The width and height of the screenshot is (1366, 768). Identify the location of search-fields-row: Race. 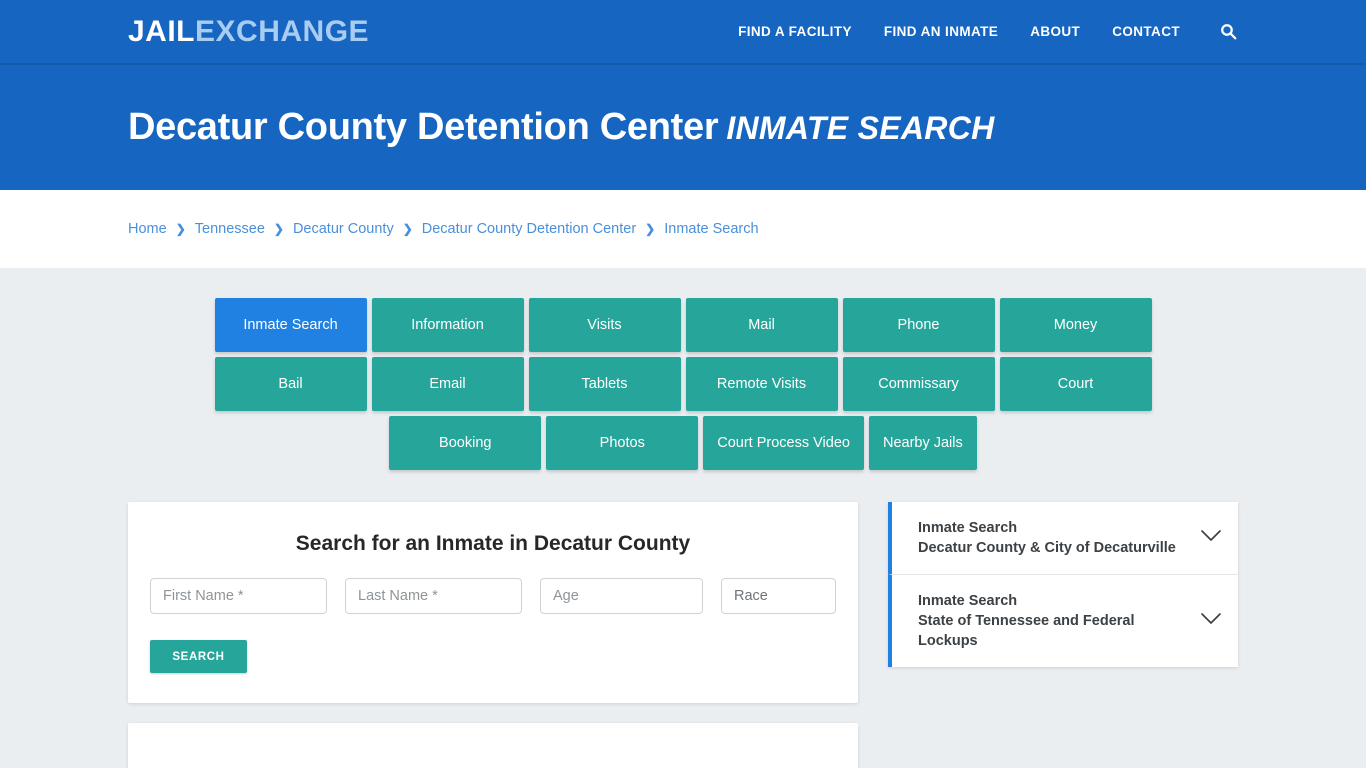
(493, 596).